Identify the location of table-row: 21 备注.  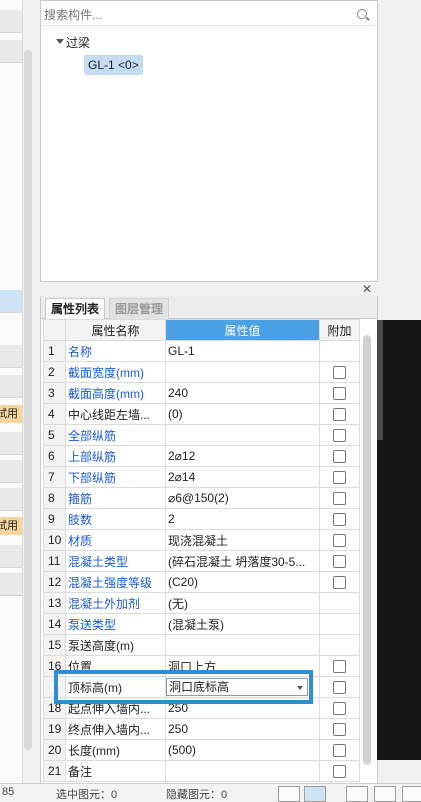
(201, 771).